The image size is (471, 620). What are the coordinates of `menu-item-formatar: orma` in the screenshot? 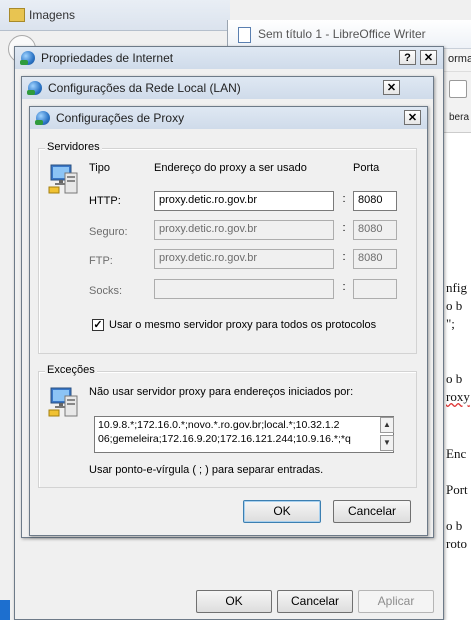 It's located at (459, 59).